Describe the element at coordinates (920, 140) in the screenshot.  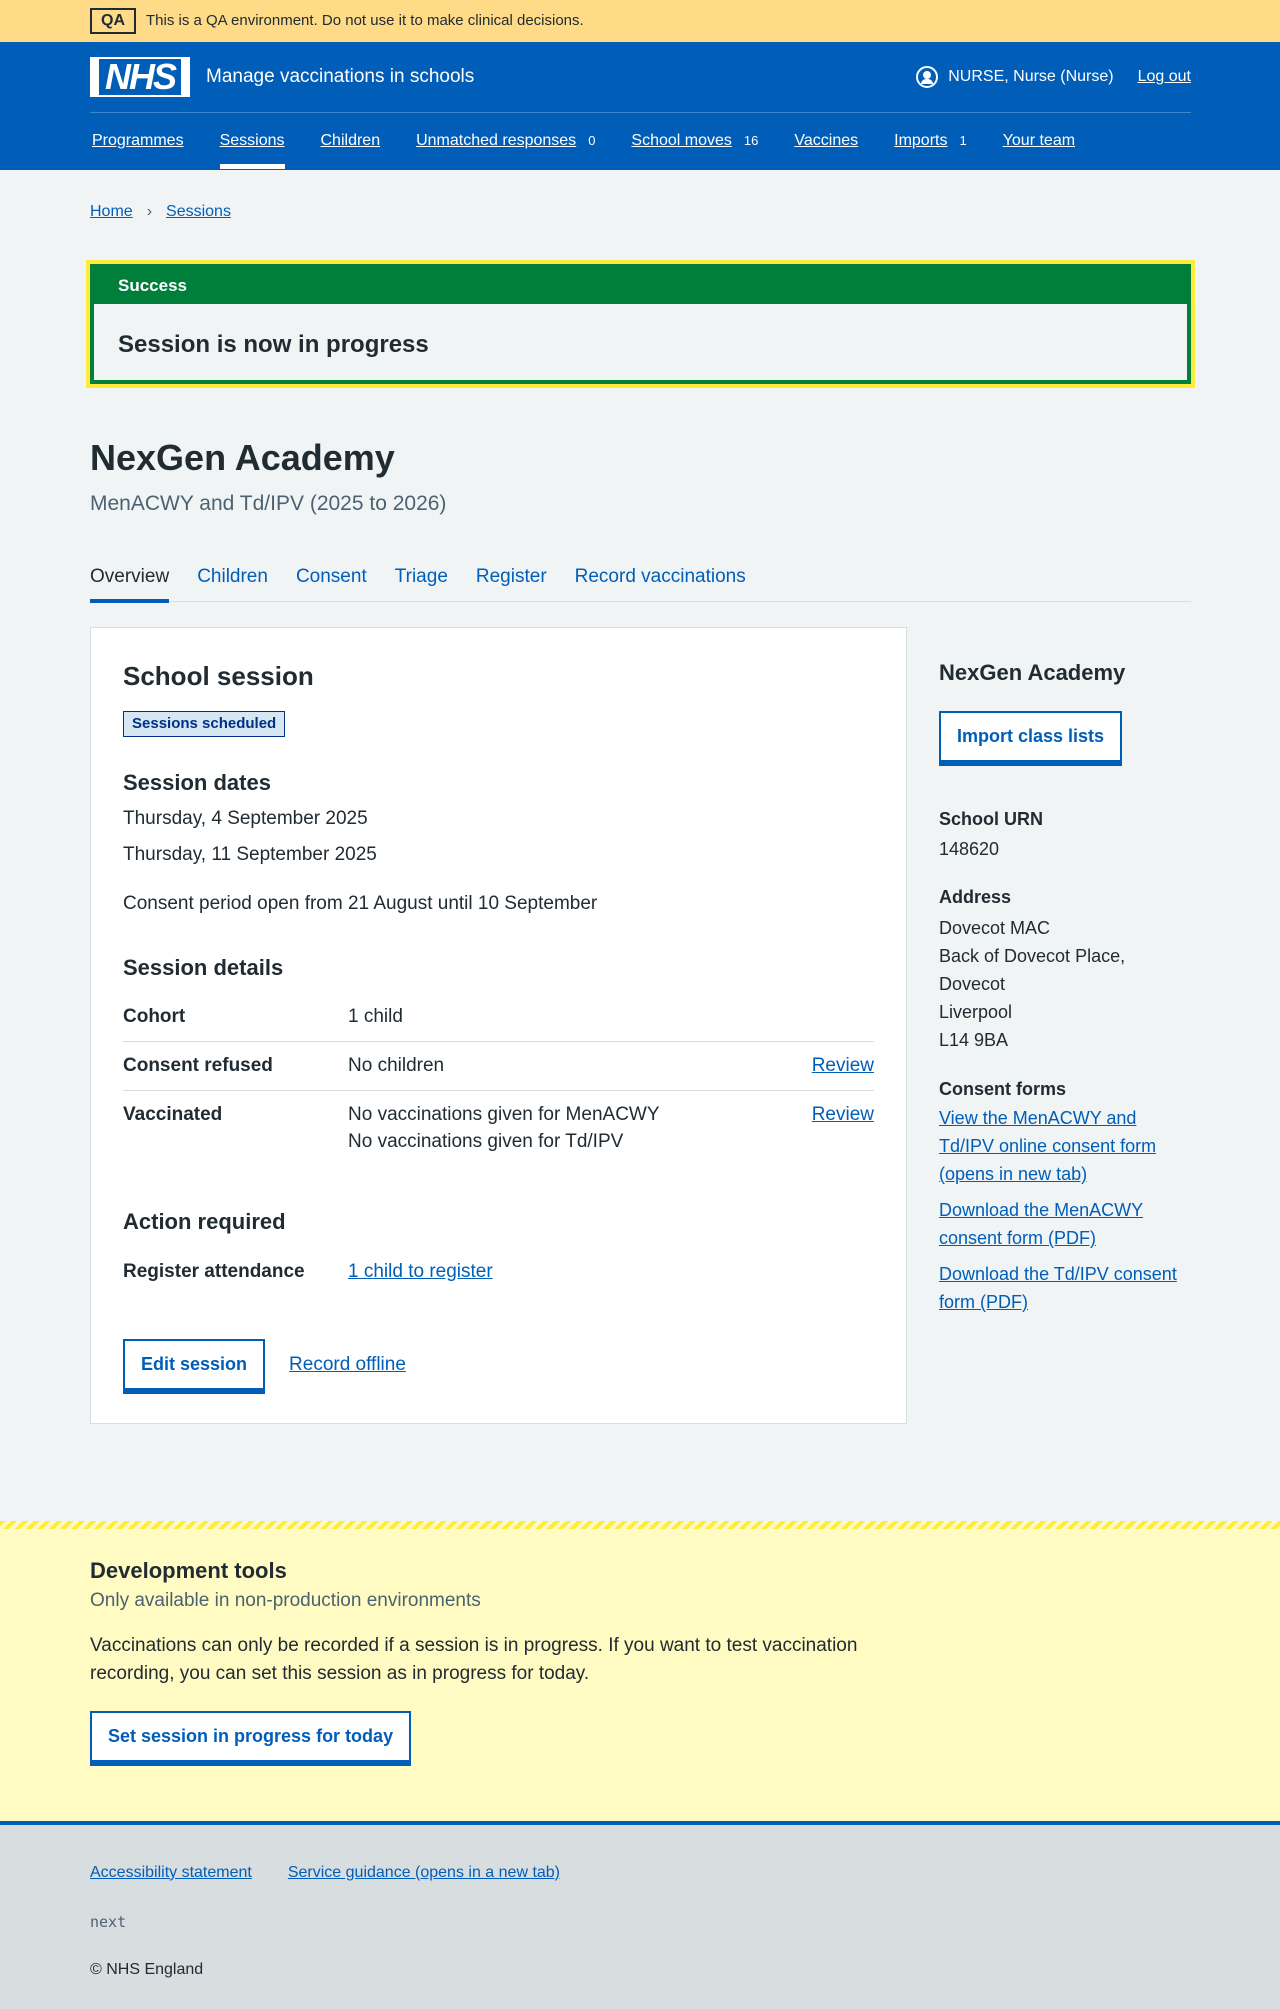
I see `nav-imports-link: Imports` at that location.